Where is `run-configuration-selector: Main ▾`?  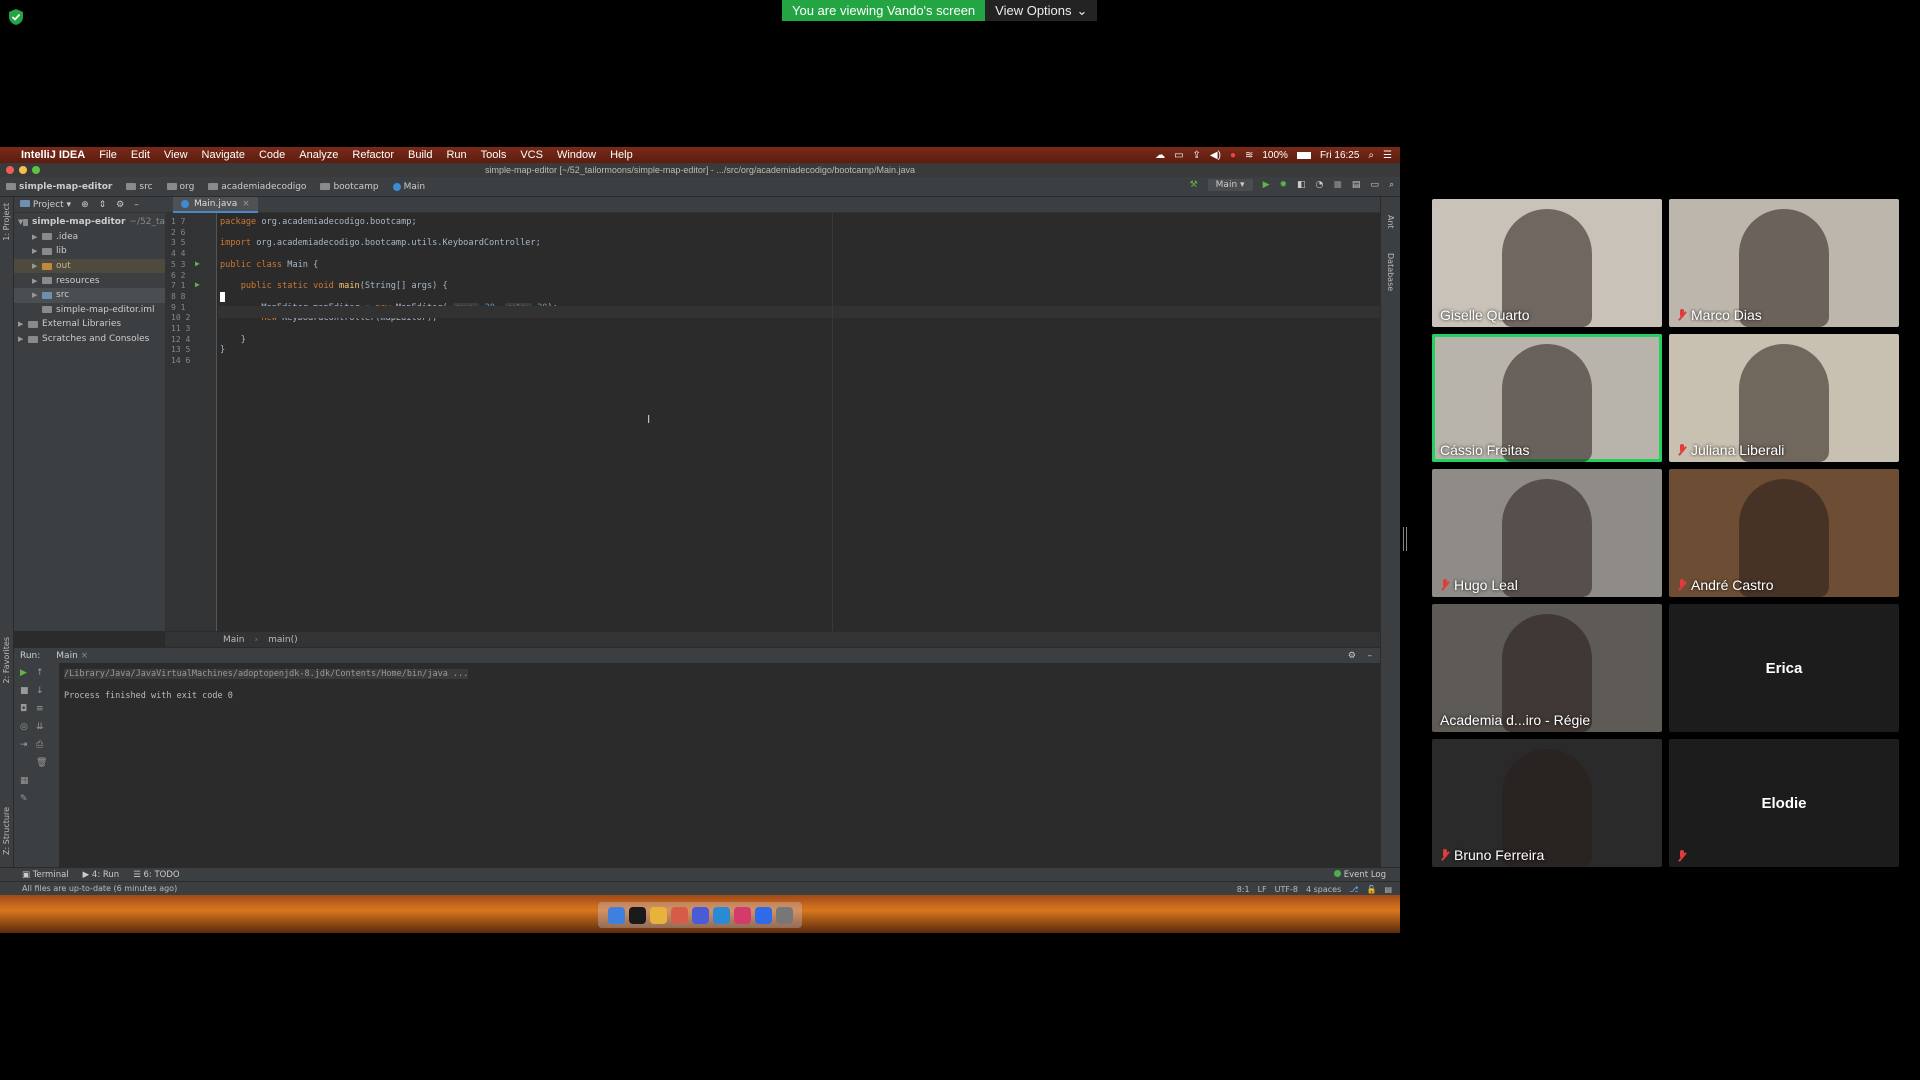
run-configuration-selector: Main ▾ is located at coordinates (1230, 185).